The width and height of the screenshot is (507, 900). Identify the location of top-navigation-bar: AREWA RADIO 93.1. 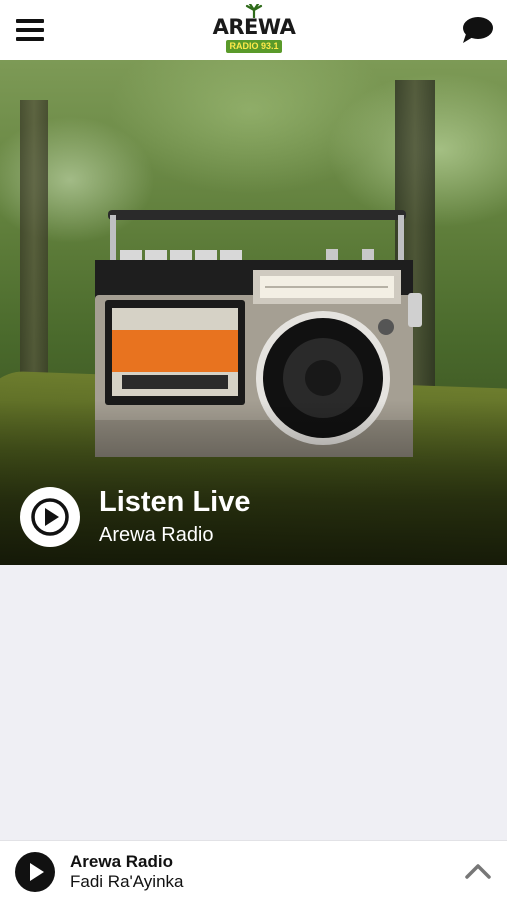
(253, 30).